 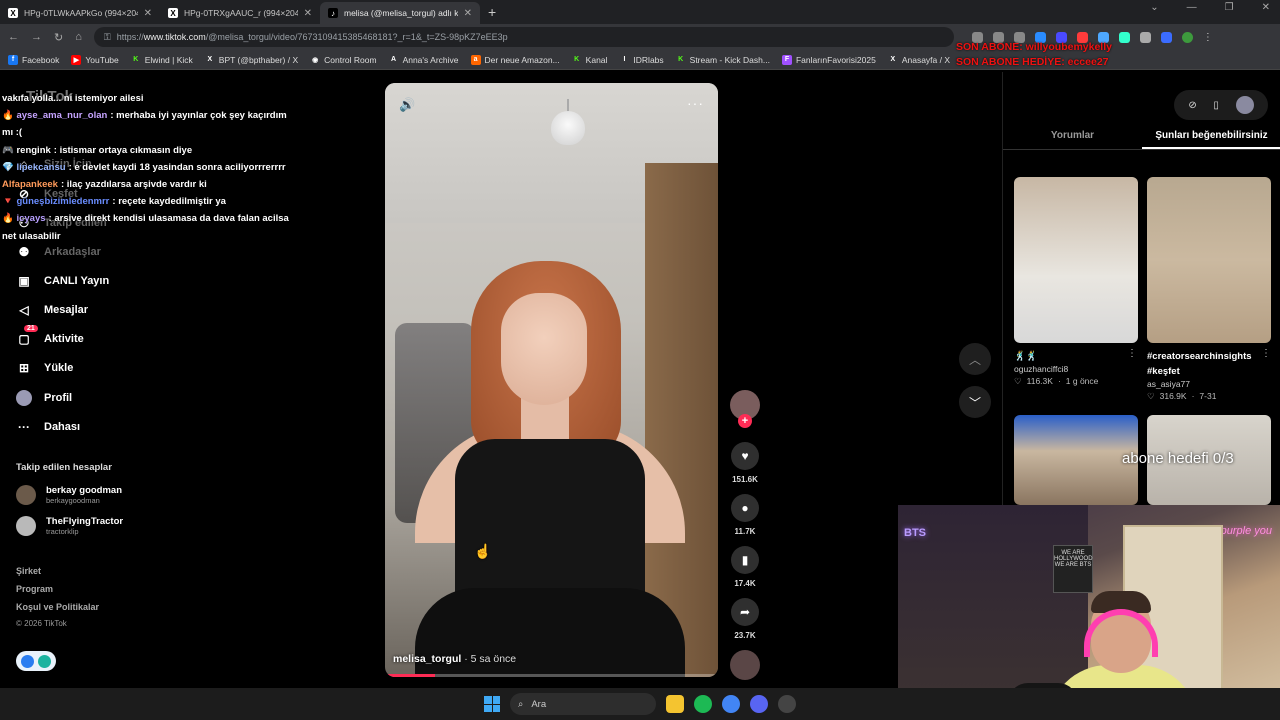 What do you see at coordinates (1192, 7) in the screenshot?
I see `minimize-icon: —` at bounding box center [1192, 7].